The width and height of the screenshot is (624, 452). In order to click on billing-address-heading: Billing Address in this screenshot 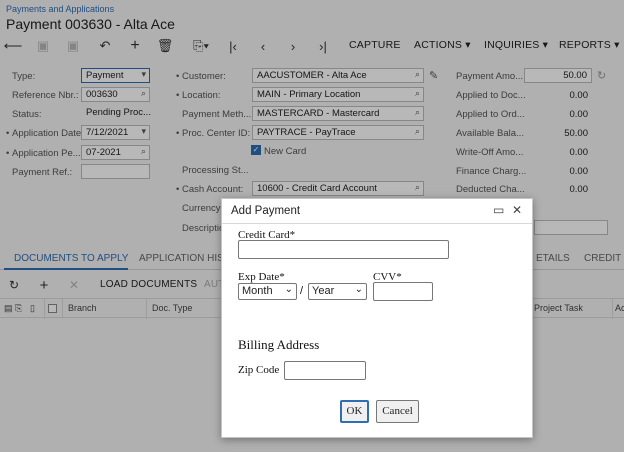, I will do `click(279, 344)`.